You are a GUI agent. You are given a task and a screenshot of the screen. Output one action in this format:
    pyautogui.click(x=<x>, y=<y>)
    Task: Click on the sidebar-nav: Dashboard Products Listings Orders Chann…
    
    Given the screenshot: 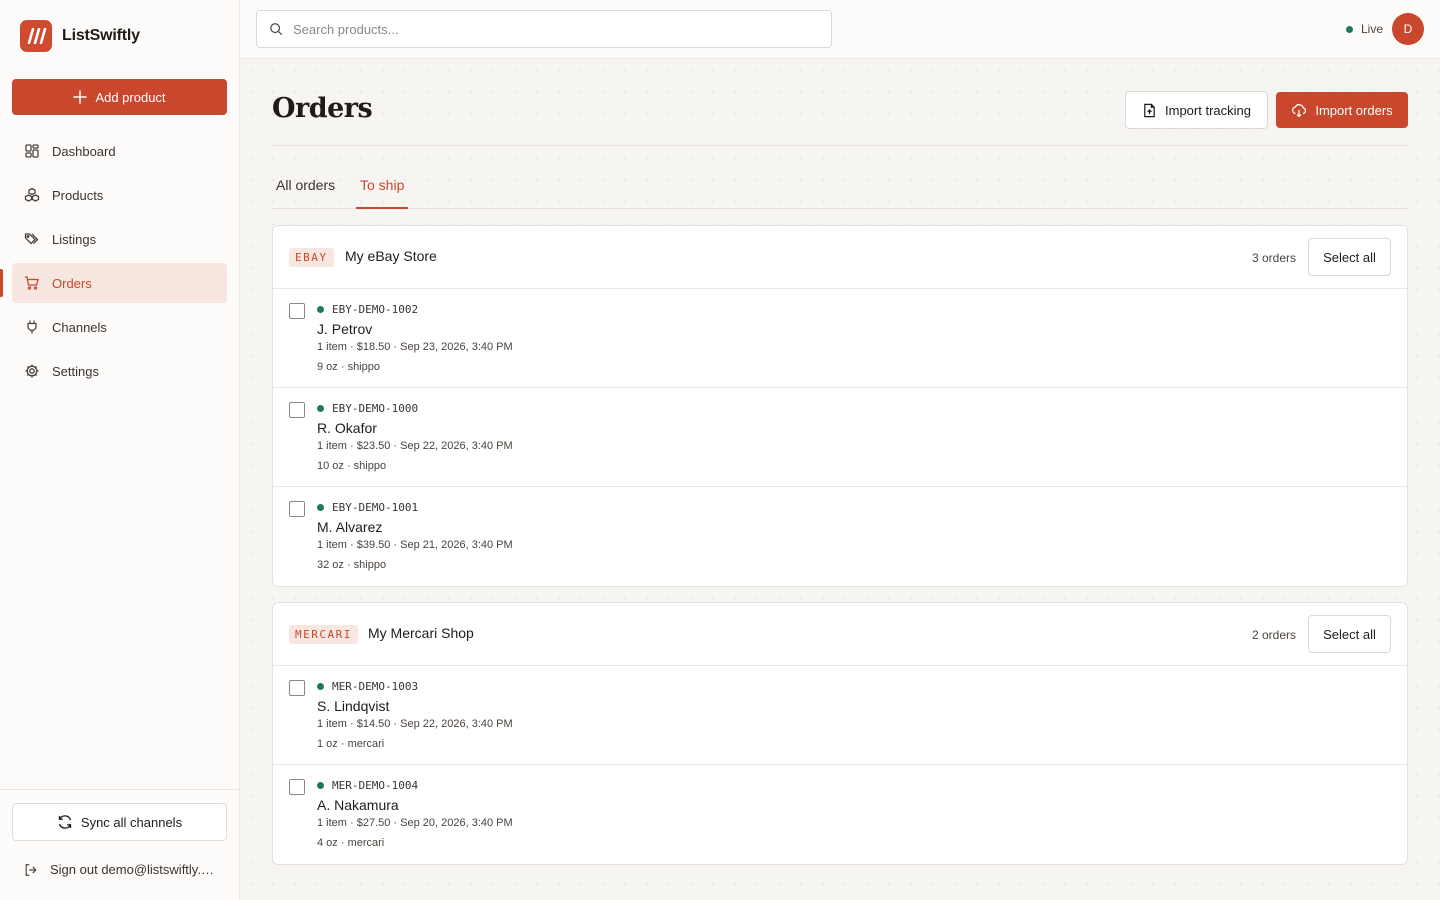 What is the action you would take?
    pyautogui.click(x=119, y=263)
    